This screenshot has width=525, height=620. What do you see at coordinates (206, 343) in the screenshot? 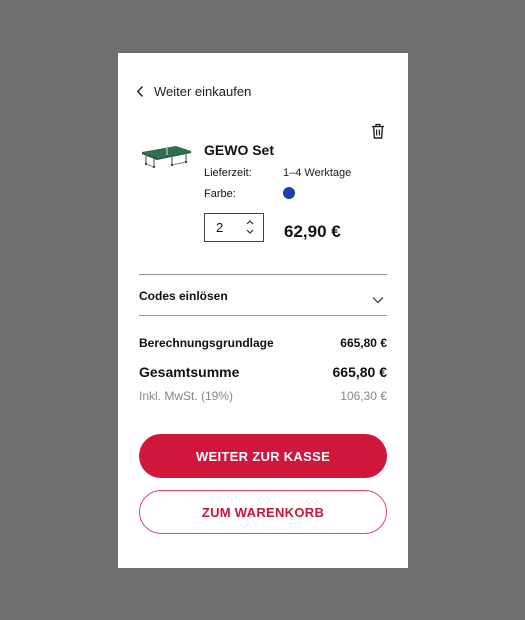
I see `subtotal-label: Berechnungsgrundlage` at bounding box center [206, 343].